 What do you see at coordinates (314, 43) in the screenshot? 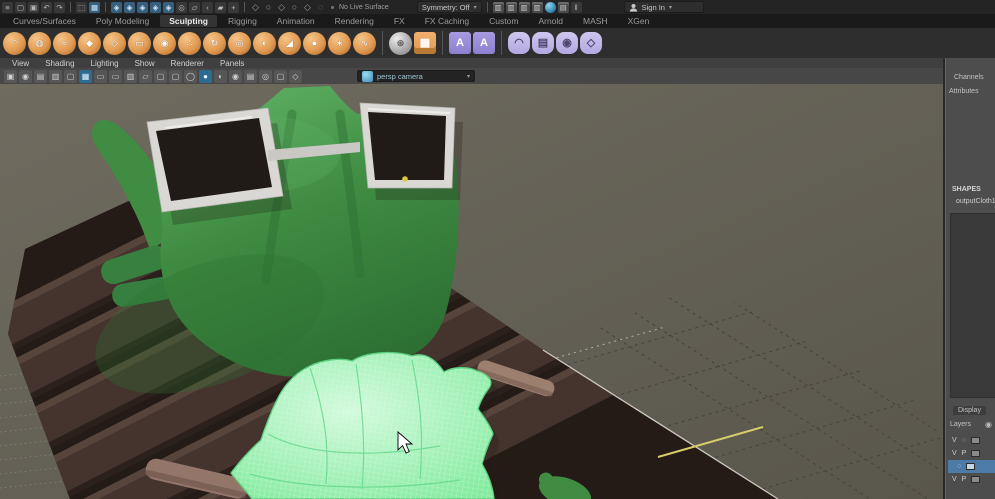
I see `fill-tool: ●` at bounding box center [314, 43].